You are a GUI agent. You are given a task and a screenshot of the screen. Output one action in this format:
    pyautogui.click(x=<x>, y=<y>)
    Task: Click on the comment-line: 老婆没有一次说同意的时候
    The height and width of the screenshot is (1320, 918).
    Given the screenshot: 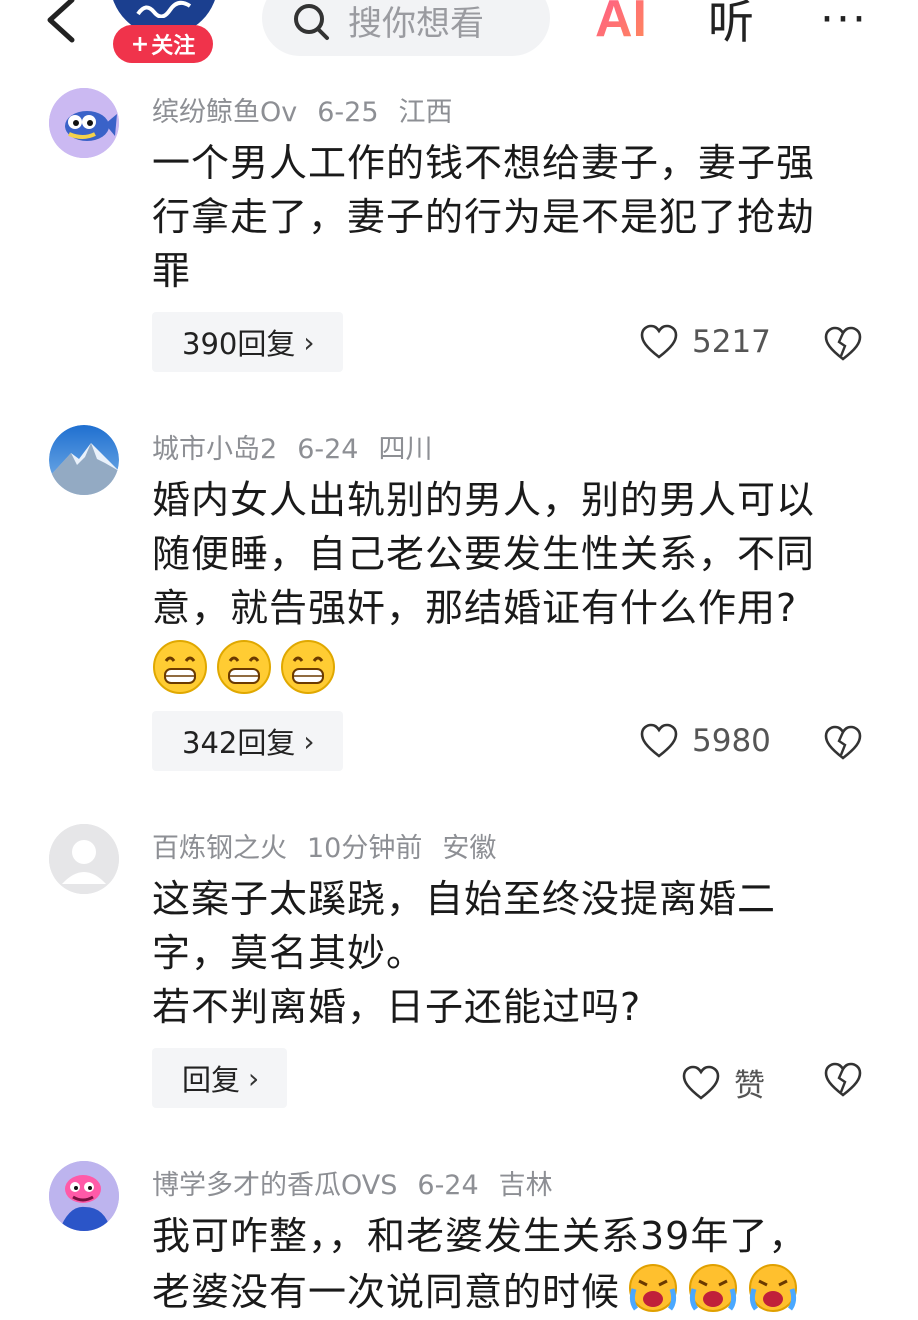 What is the action you would take?
    pyautogui.click(x=502, y=1291)
    